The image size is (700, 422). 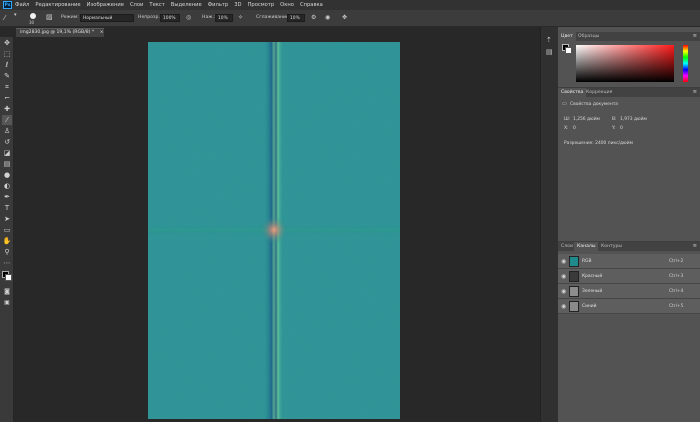 What do you see at coordinates (7, 54) in the screenshot?
I see `marquee-tool-icon: ⬚` at bounding box center [7, 54].